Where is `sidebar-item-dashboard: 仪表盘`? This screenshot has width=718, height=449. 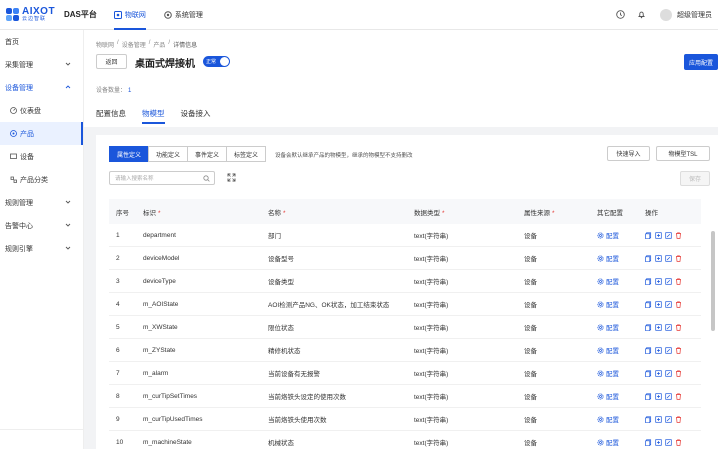 sidebar-item-dashboard: 仪表盘 is located at coordinates (41, 110).